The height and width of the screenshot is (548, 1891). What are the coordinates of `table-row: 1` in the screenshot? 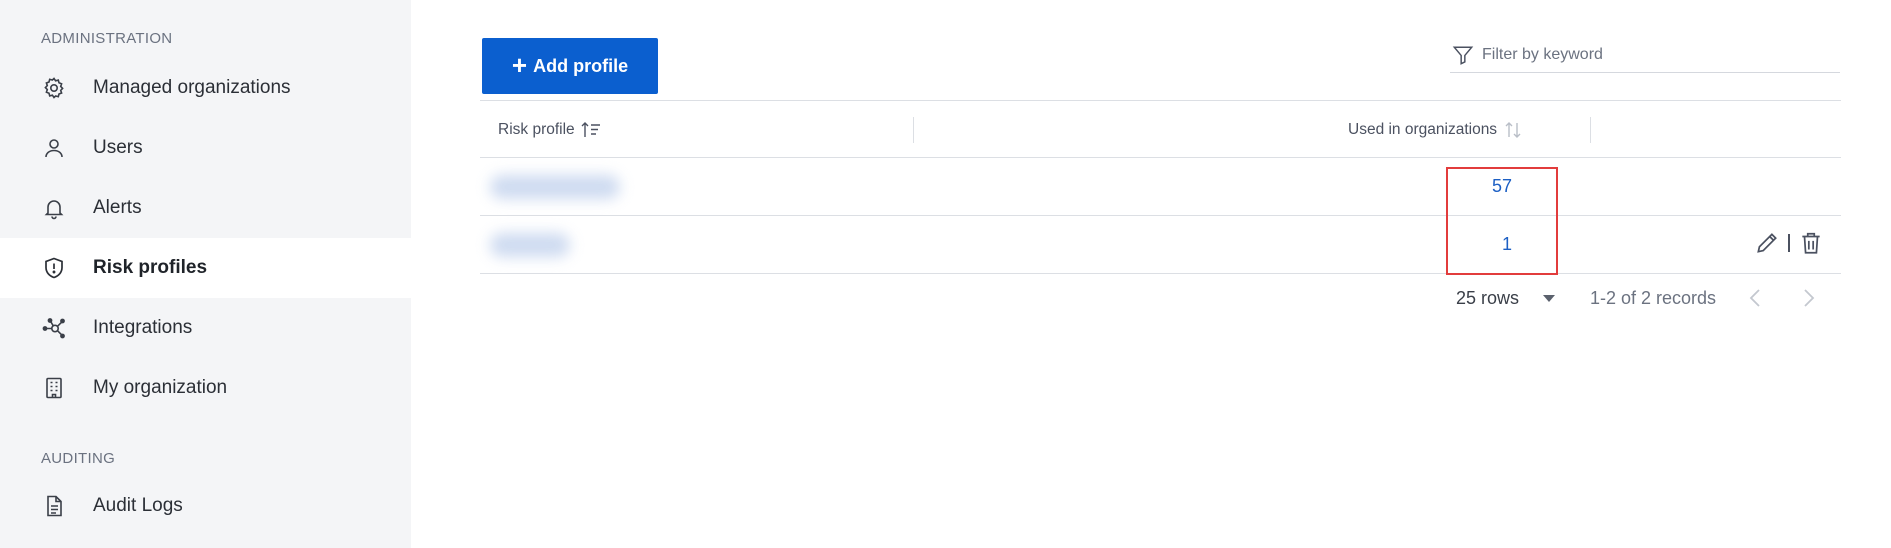 It's located at (1160, 245).